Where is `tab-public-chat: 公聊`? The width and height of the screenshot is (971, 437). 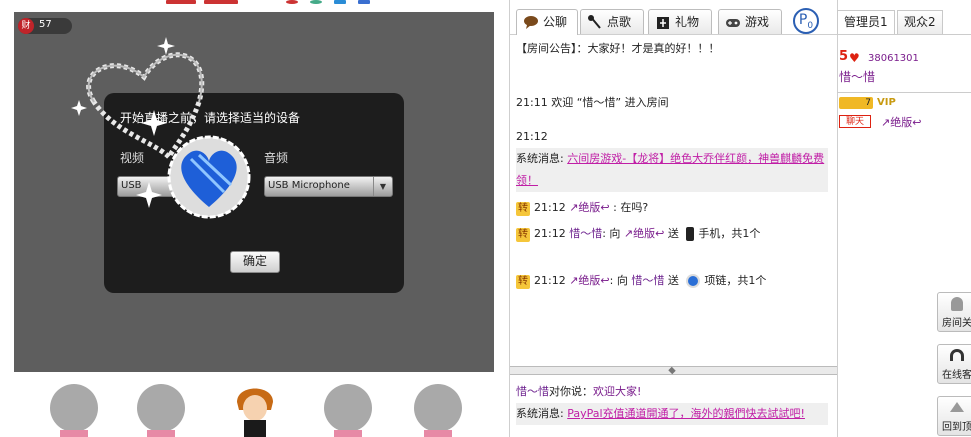 tab-public-chat: 公聊 is located at coordinates (547, 22).